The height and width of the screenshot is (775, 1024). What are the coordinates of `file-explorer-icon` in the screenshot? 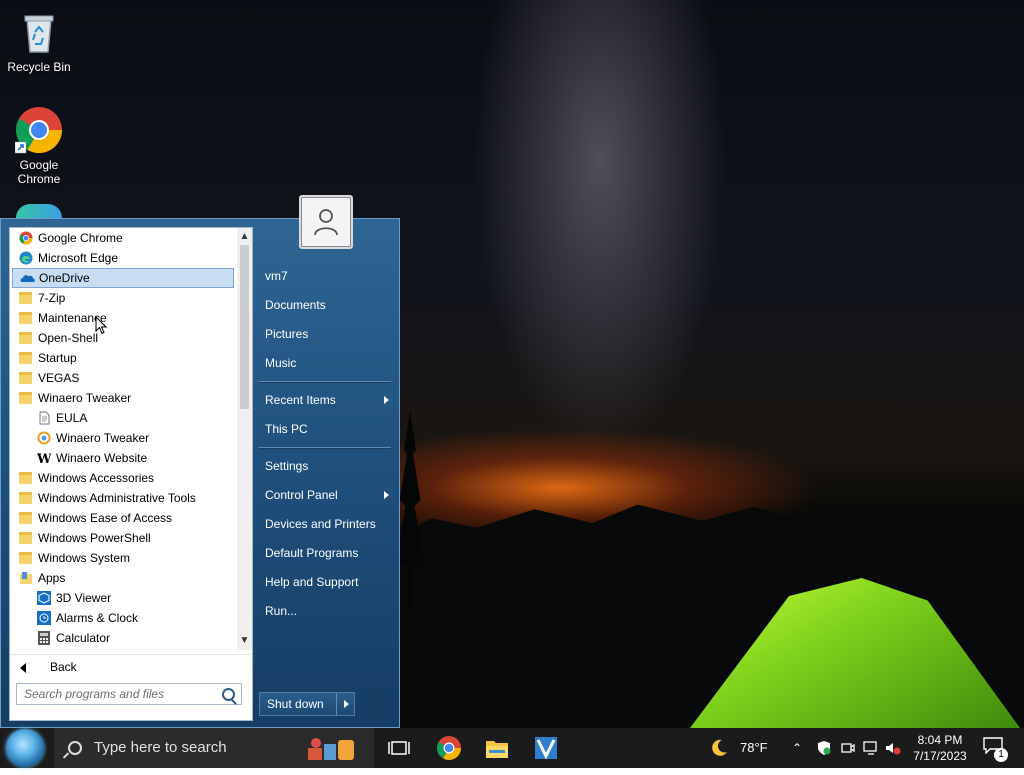 It's located at (497, 748).